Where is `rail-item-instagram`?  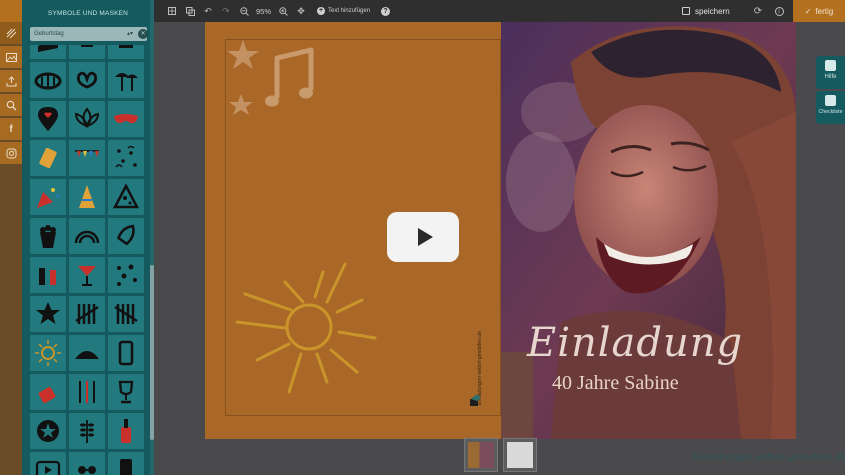
rail-item-instagram is located at coordinates (11, 153).